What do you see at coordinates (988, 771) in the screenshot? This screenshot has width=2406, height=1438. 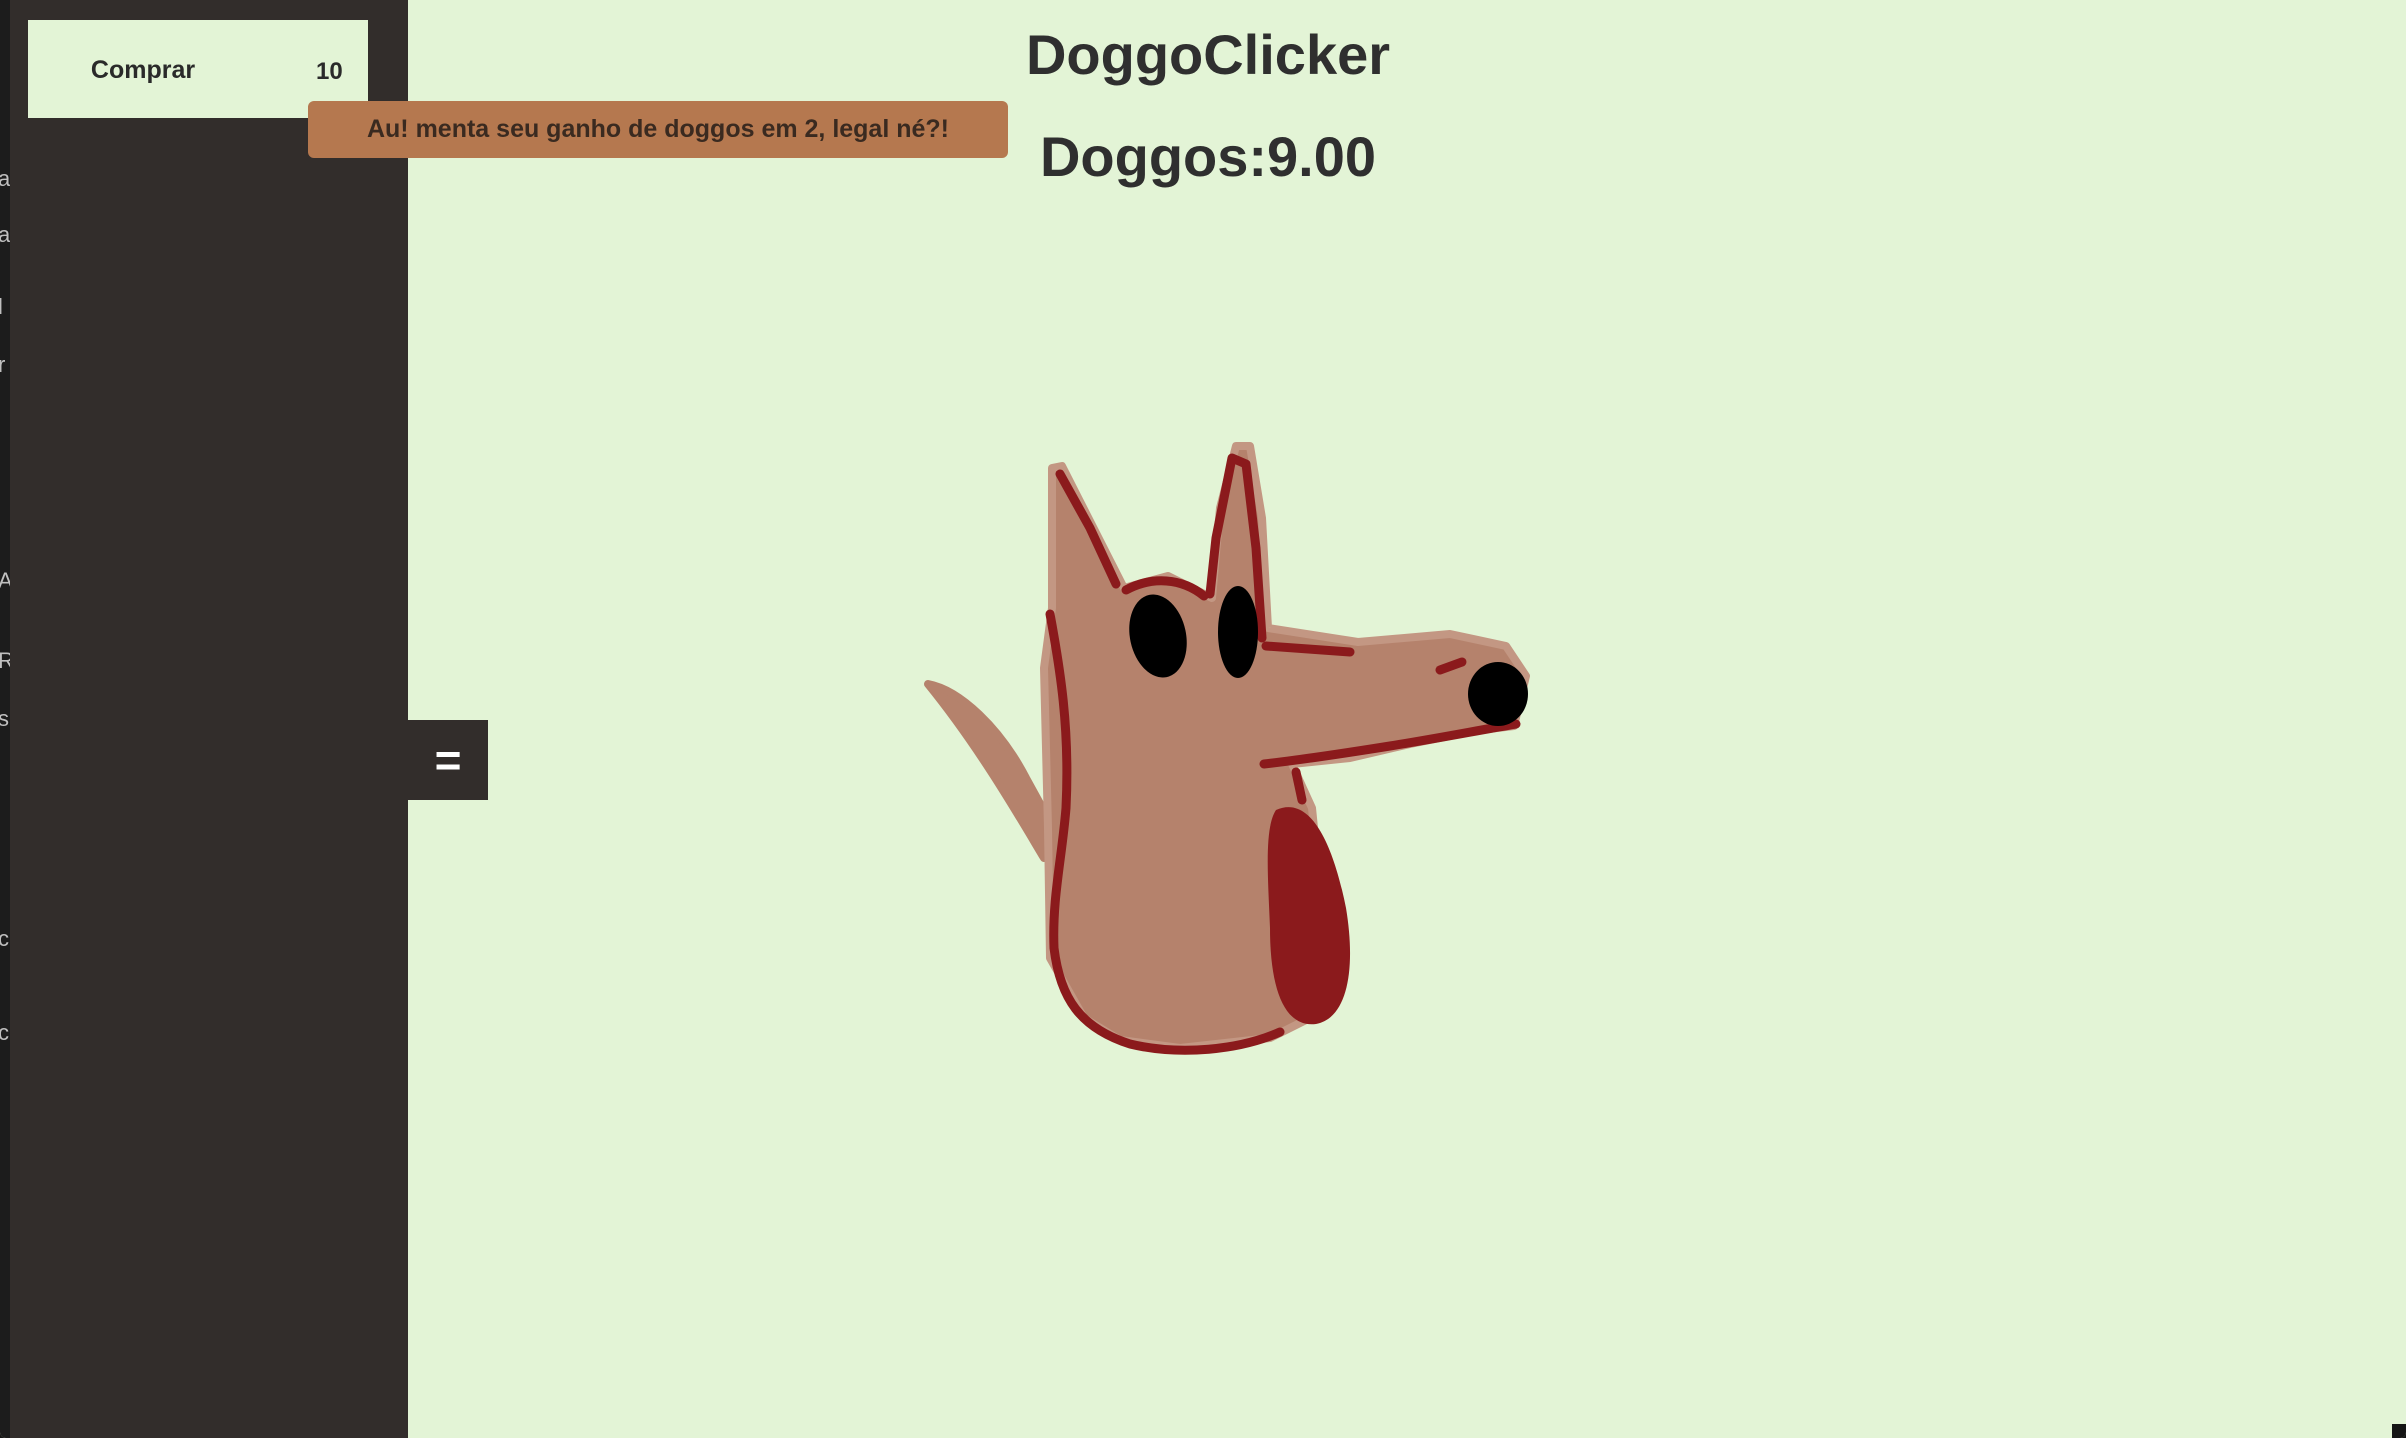 I see `dog-tail` at bounding box center [988, 771].